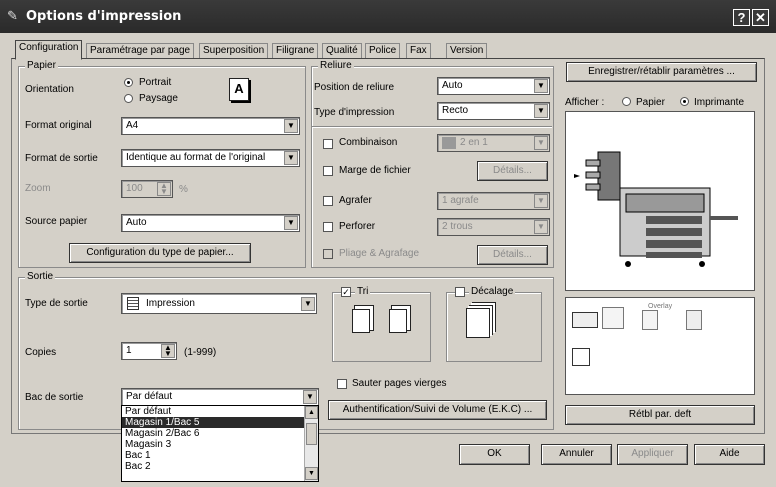  Describe the element at coordinates (375, 170) in the screenshot. I see `marge-label: Marge de fichier` at that location.